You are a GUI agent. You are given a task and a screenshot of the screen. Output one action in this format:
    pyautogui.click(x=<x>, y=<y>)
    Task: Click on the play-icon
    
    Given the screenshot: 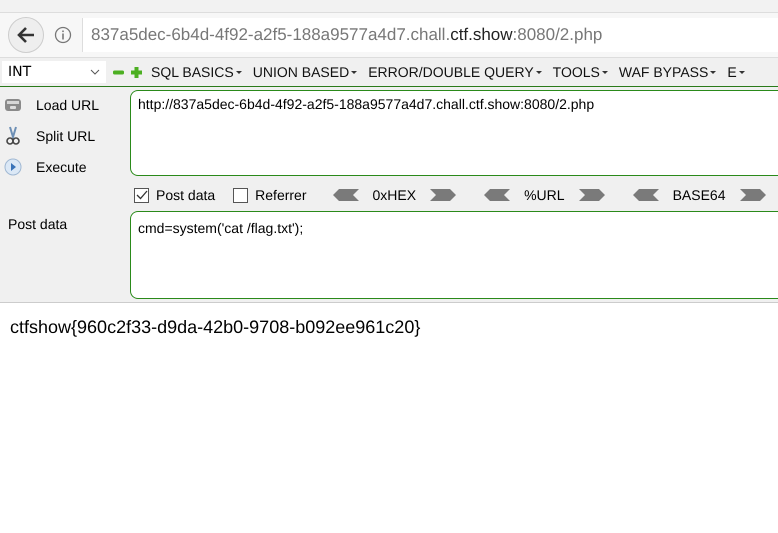 What is the action you would take?
    pyautogui.click(x=13, y=167)
    